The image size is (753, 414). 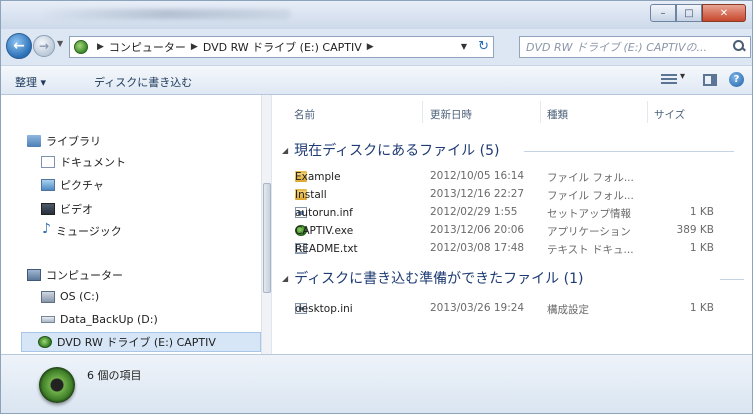 What do you see at coordinates (109, 319) in the screenshot?
I see `nav-label: Data_BackUp (D:)` at bounding box center [109, 319].